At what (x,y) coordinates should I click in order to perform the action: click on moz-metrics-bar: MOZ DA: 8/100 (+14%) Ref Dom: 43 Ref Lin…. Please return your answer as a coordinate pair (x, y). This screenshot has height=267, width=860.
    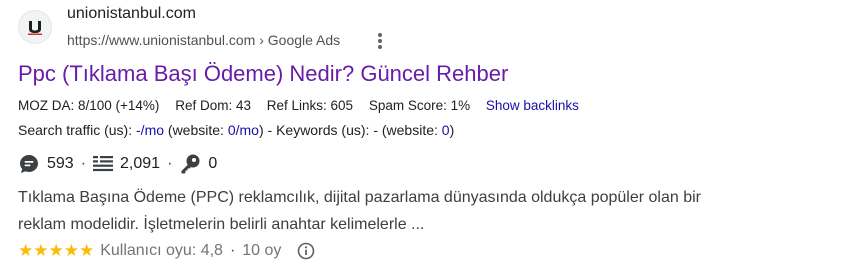
    Looking at the image, I should click on (298, 106).